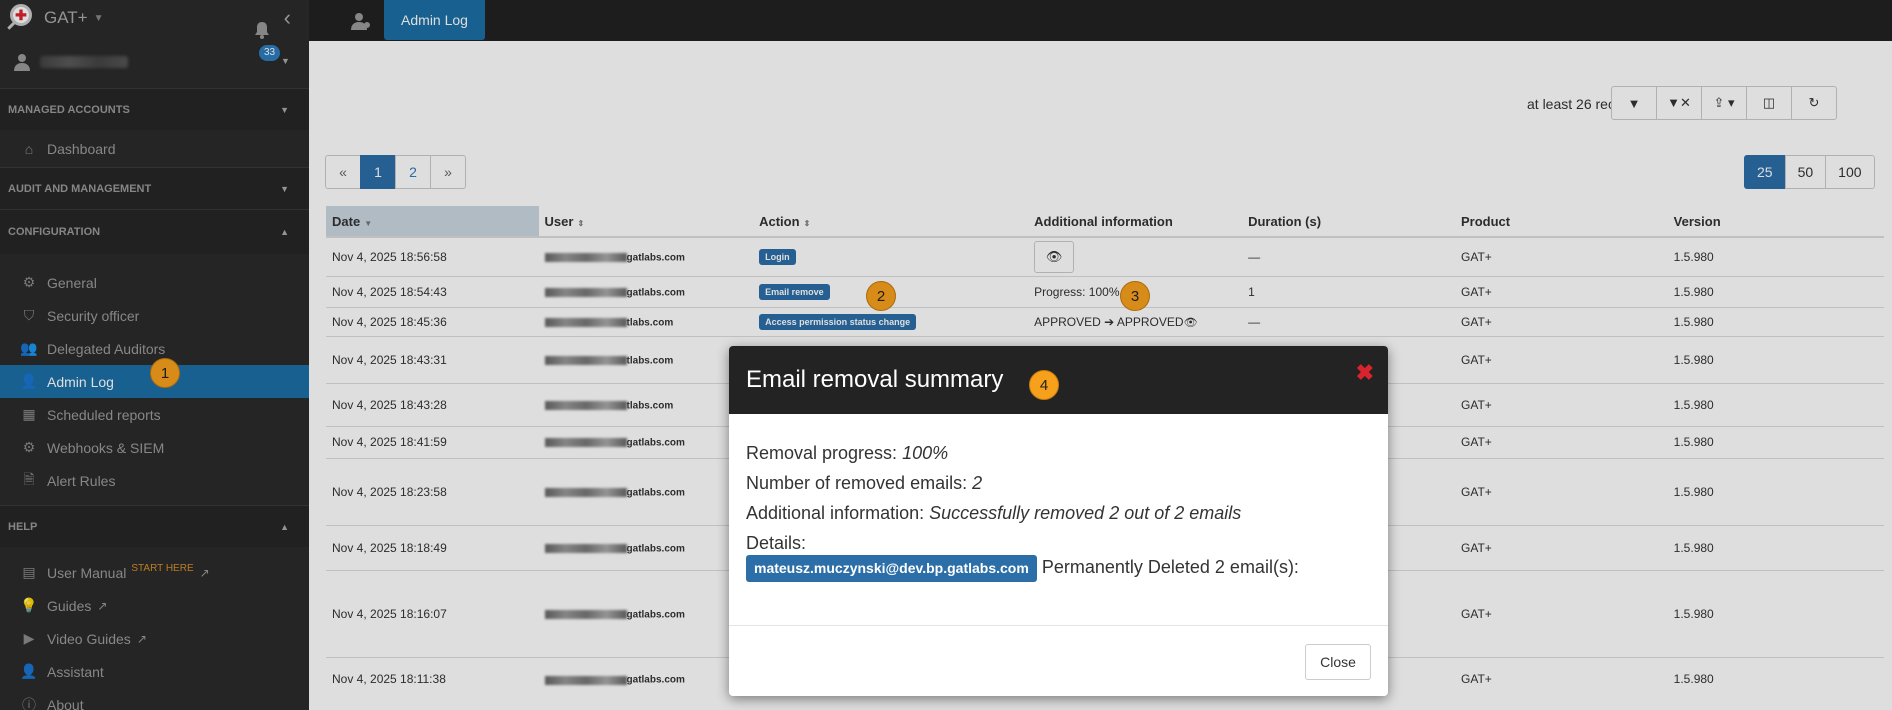 This screenshot has height=710, width=1892. What do you see at coordinates (1365, 373) in the screenshot?
I see `close-icon: ✖` at bounding box center [1365, 373].